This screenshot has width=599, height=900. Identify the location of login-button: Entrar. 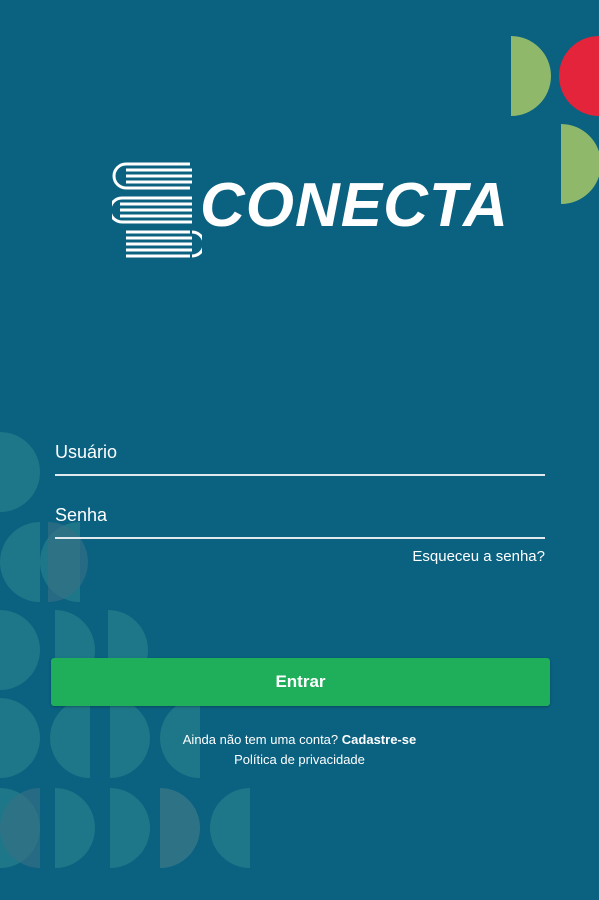
(300, 682).